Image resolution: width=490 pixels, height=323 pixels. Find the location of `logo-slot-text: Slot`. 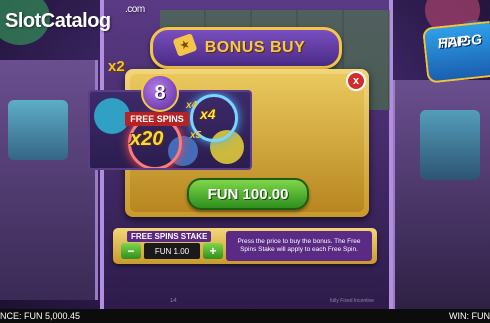

logo-slot-text: Slot is located at coordinates (23, 21).